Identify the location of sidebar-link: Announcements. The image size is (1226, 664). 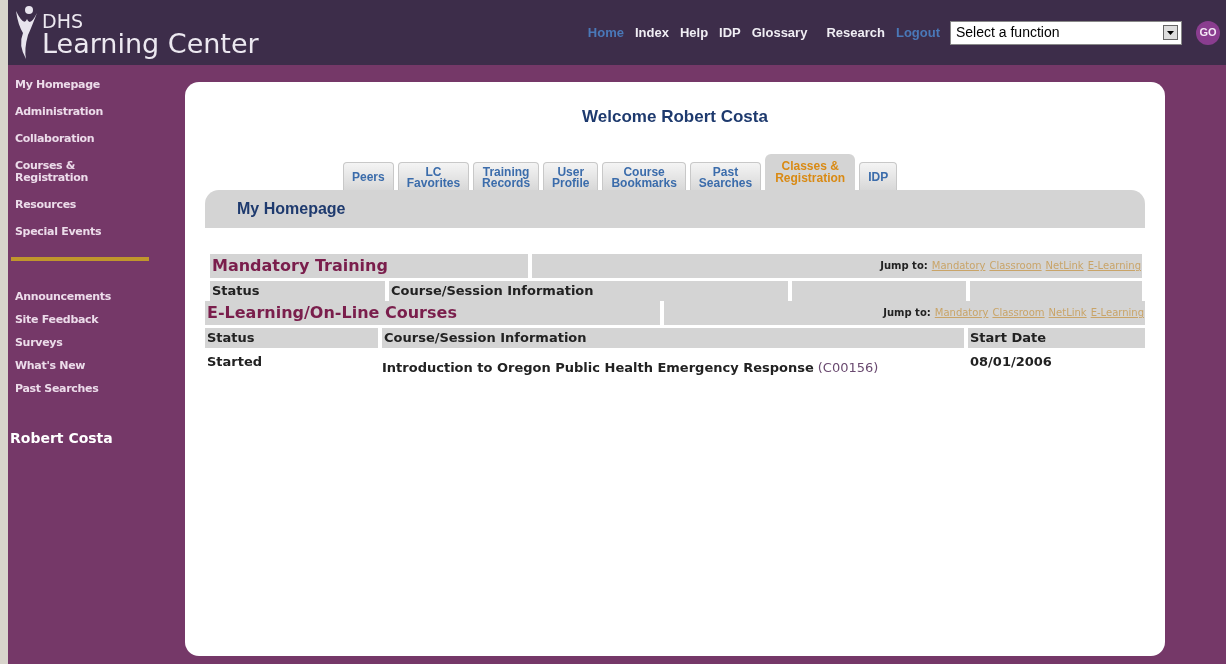
(96, 297).